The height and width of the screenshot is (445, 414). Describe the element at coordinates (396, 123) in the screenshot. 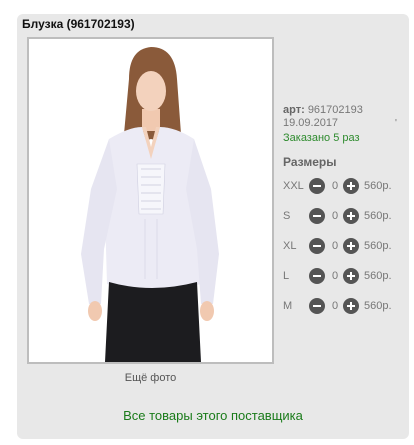

I see `tick-mark: '` at that location.